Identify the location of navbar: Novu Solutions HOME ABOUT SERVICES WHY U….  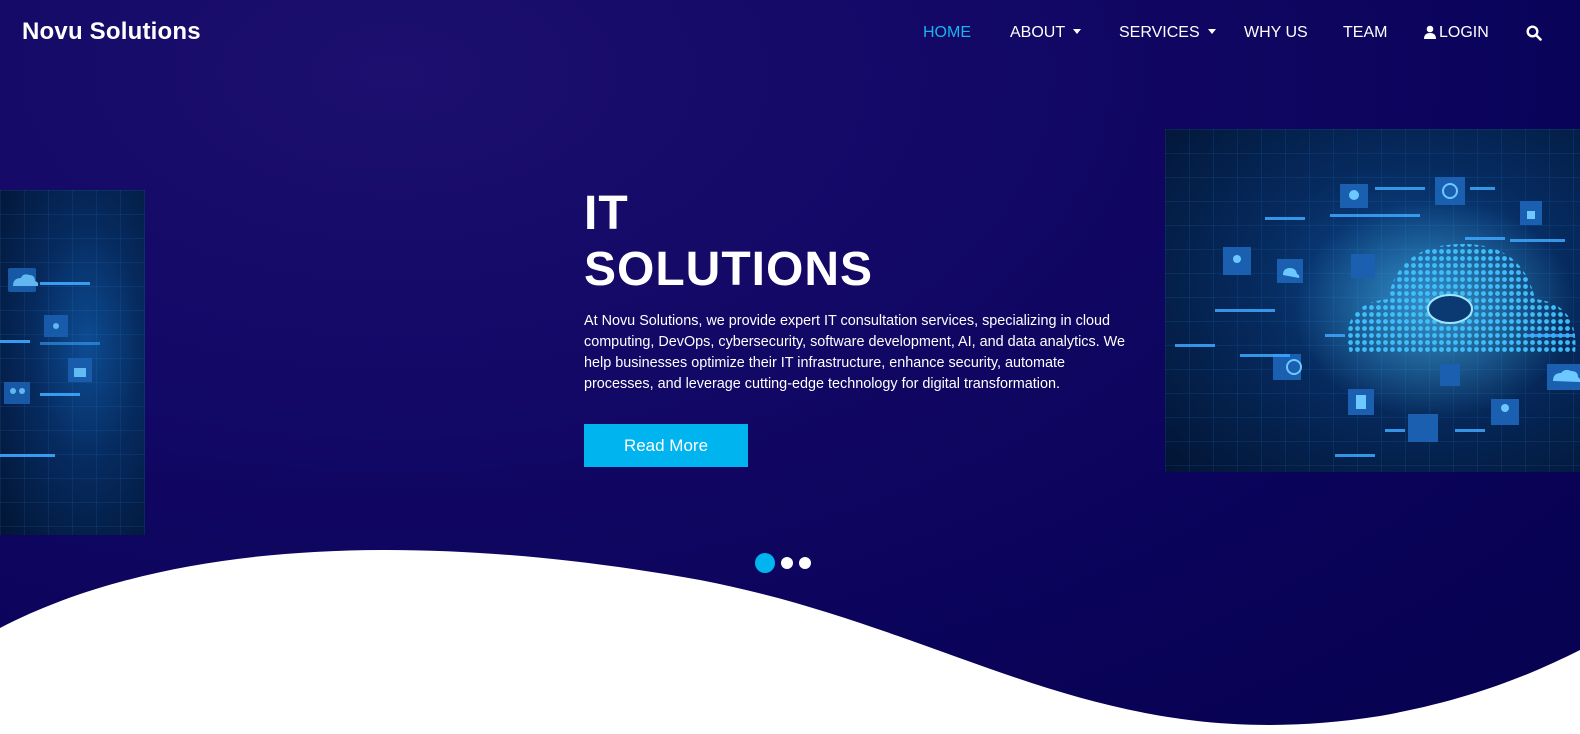
(790, 33).